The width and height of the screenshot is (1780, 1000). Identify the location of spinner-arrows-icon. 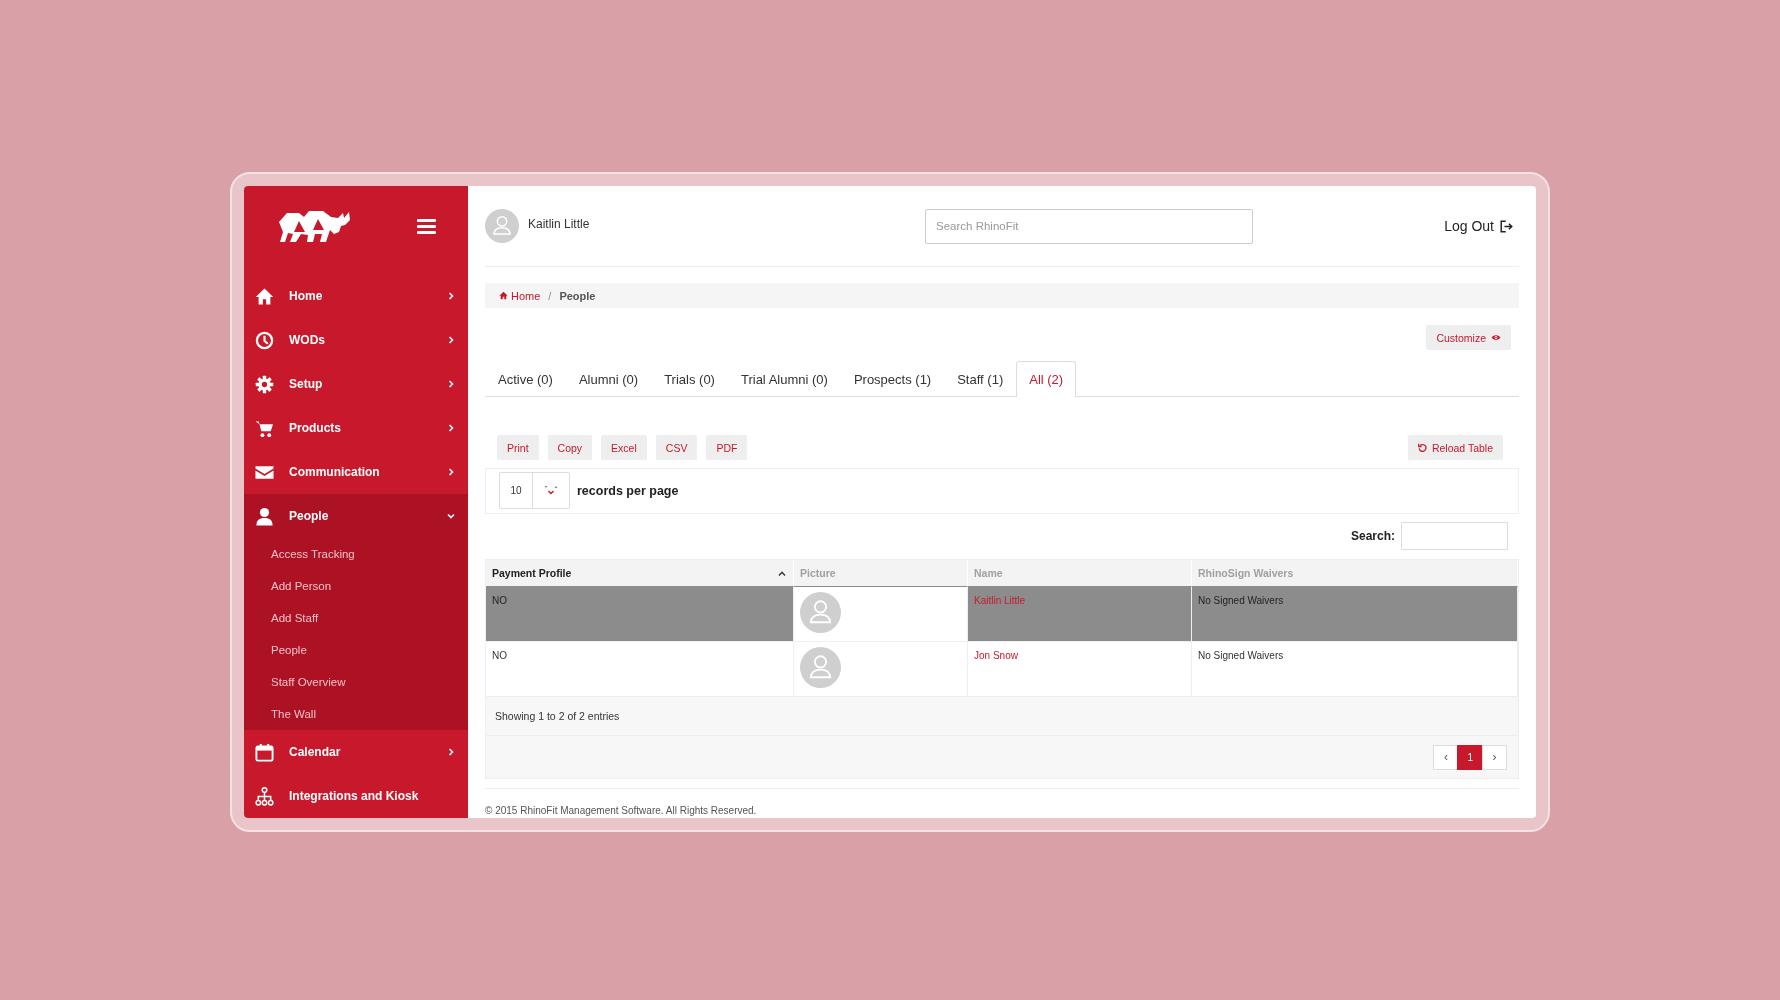
(551, 490).